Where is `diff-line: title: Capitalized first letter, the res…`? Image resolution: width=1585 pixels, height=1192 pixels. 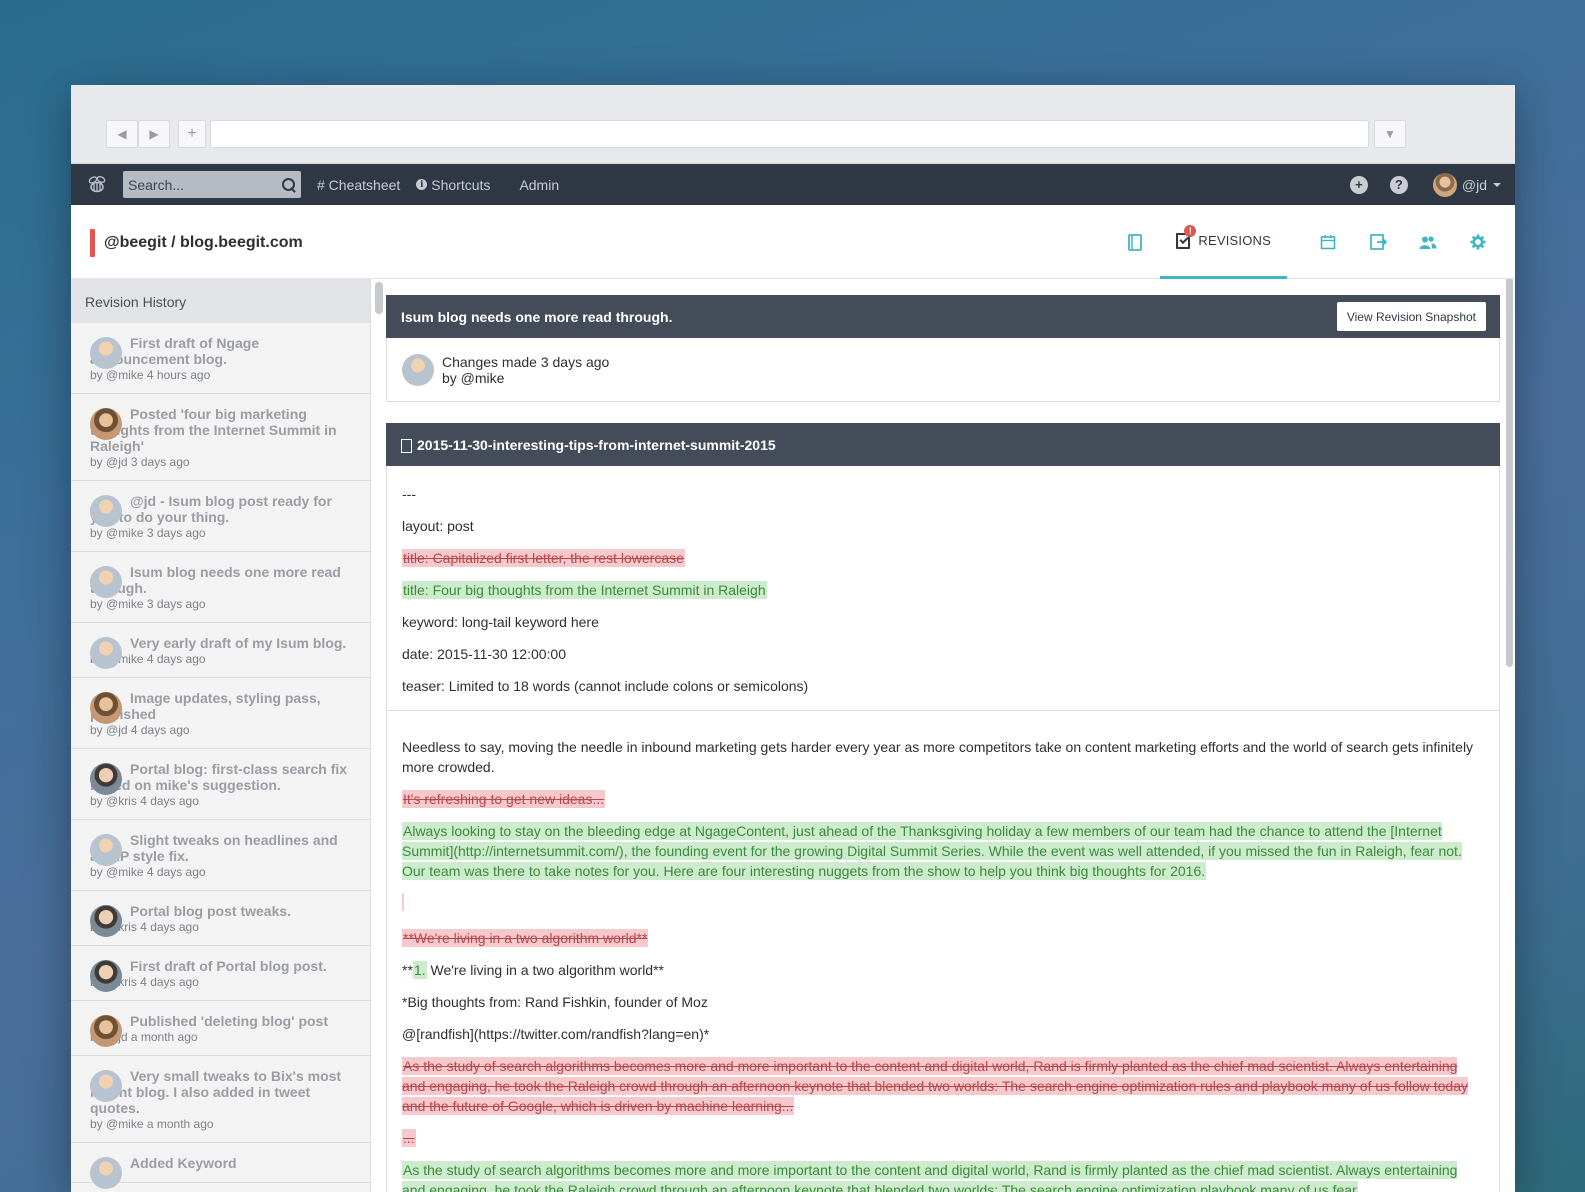 diff-line: title: Capitalized first letter, the res… is located at coordinates (943, 564).